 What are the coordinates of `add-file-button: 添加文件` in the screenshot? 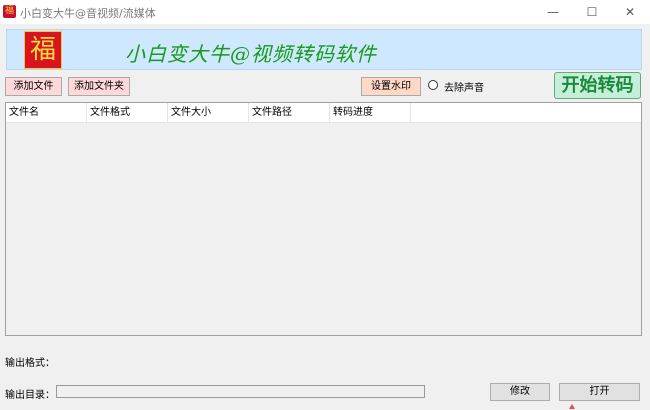 It's located at (33, 86).